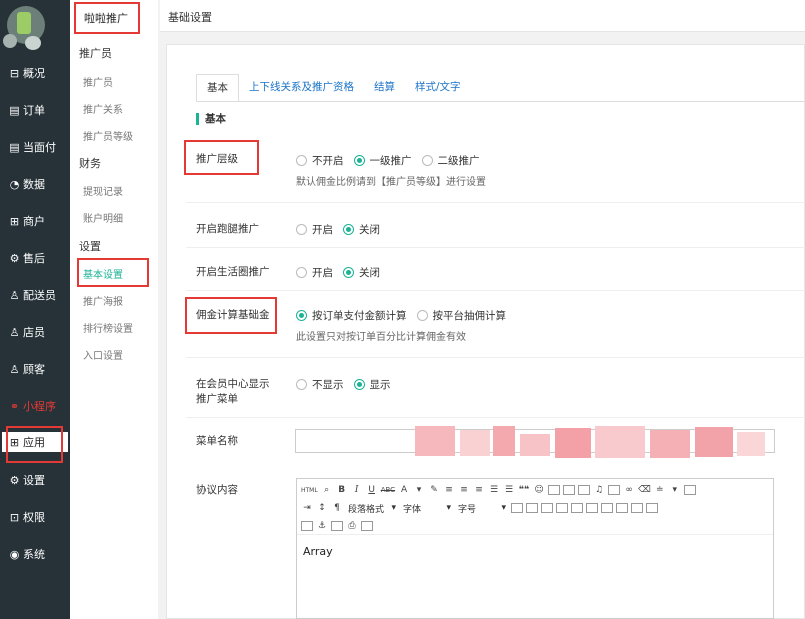 This screenshot has width=805, height=619. What do you see at coordinates (449, 490) in the screenshot?
I see `align-left-icon: ≡` at bounding box center [449, 490].